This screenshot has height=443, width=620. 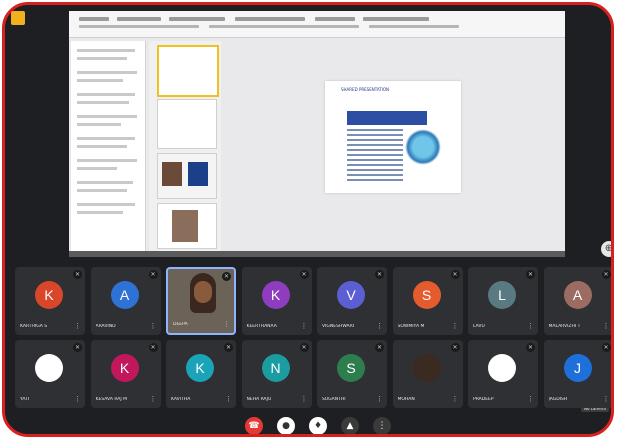 I want to click on current-slide: SHARED PRESENTATION, so click(x=393, y=137).